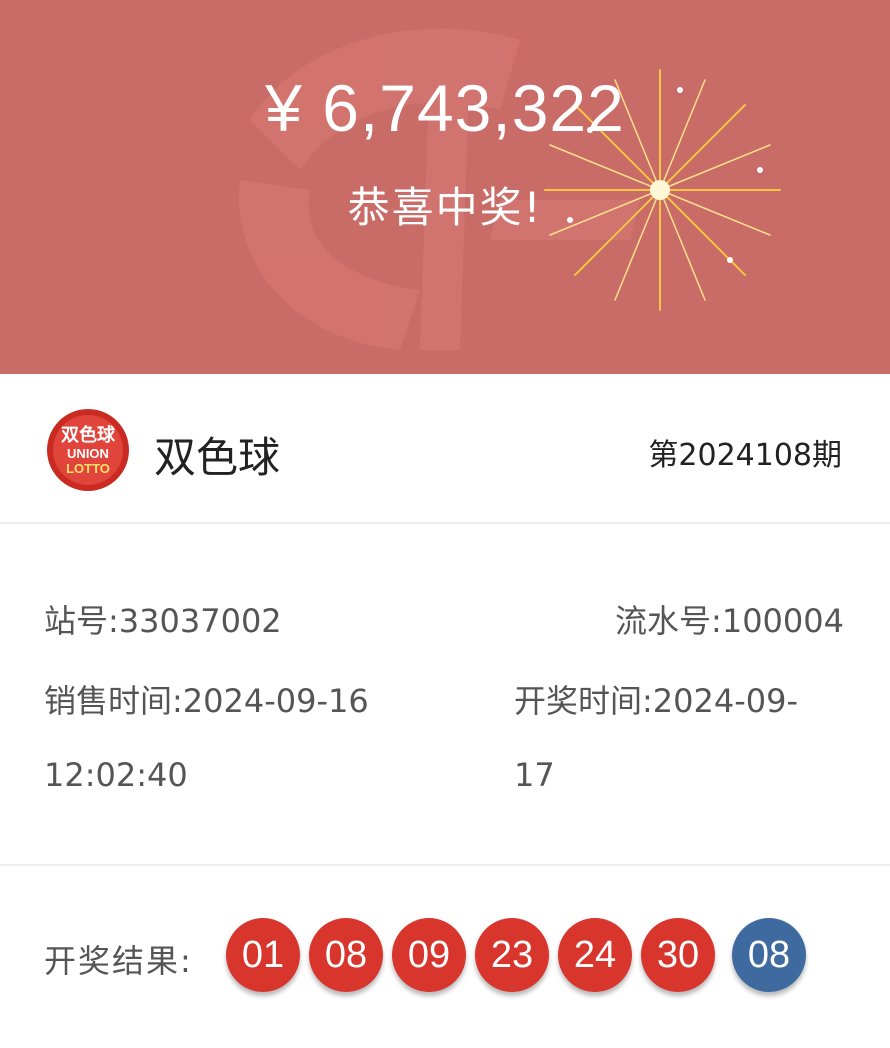 The height and width of the screenshot is (1048, 890). Describe the element at coordinates (88, 435) in the screenshot. I see `logo-text-cn: 双色球` at that location.